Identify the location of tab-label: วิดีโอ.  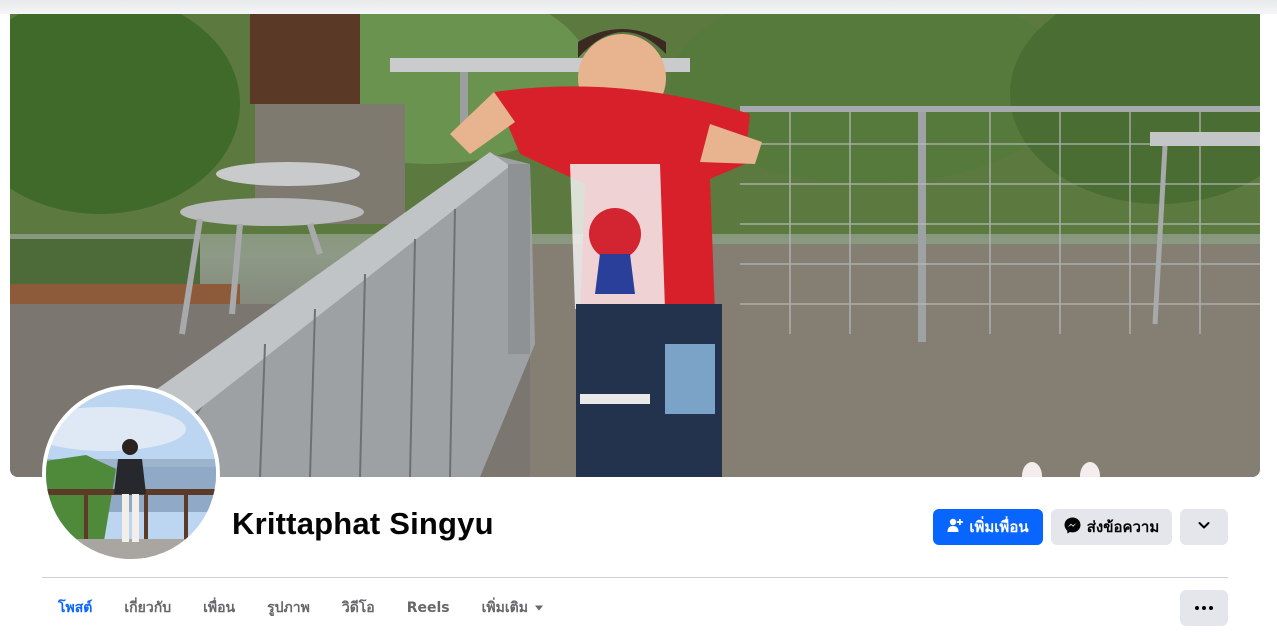
(358, 608).